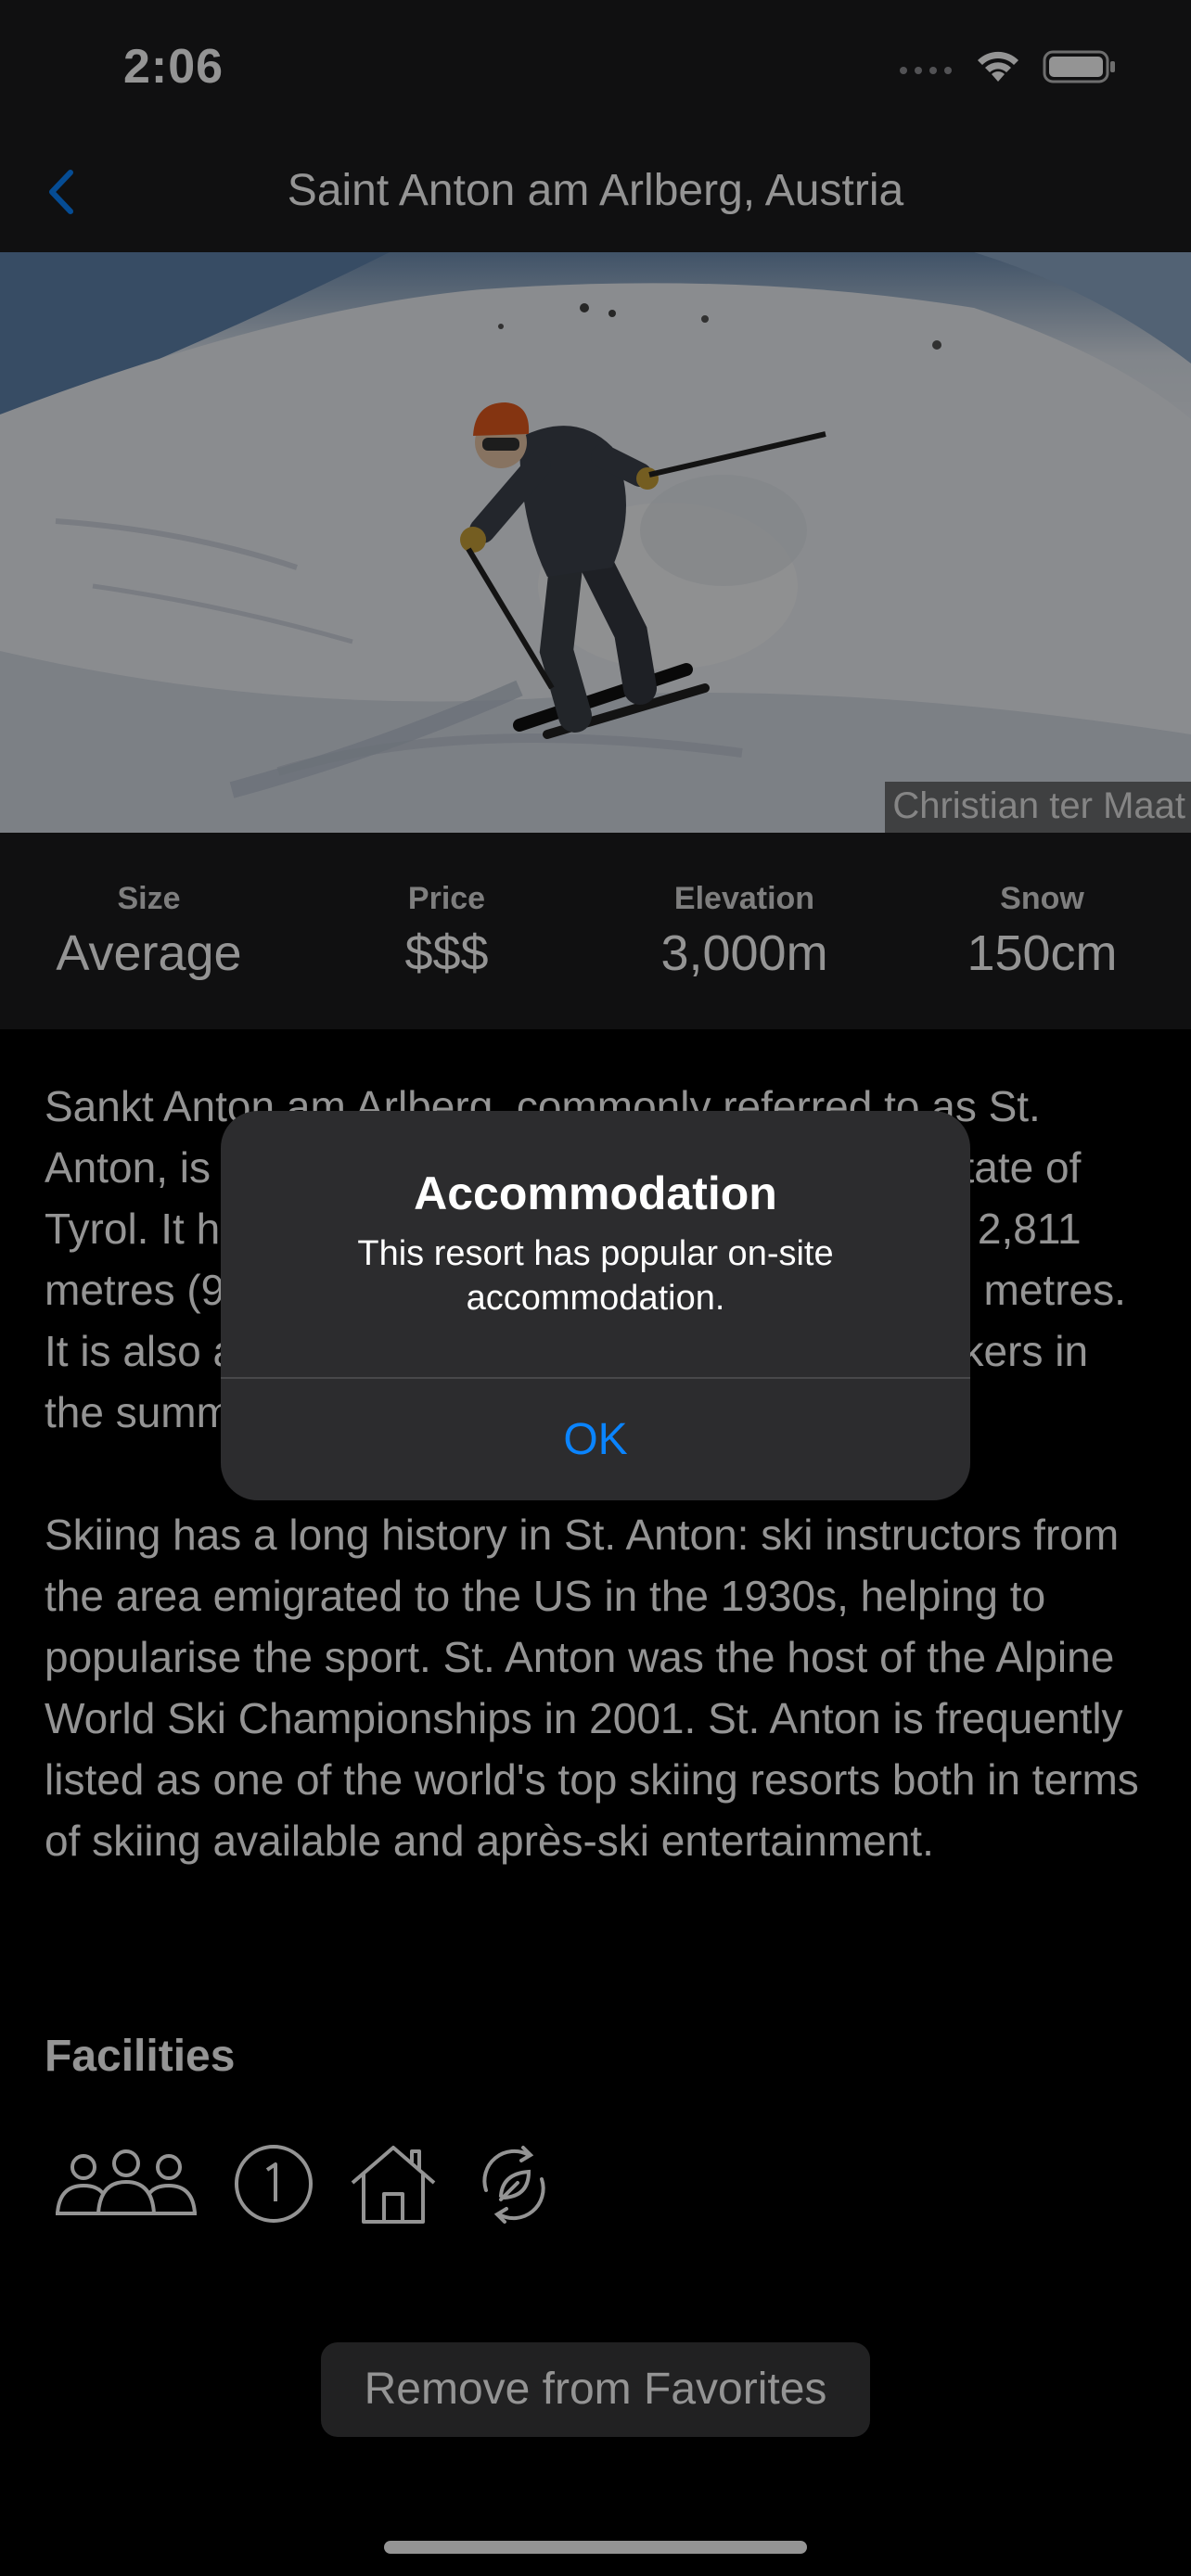 The width and height of the screenshot is (1191, 2576). What do you see at coordinates (595, 1439) in the screenshot?
I see `alert-ok-button: OK` at bounding box center [595, 1439].